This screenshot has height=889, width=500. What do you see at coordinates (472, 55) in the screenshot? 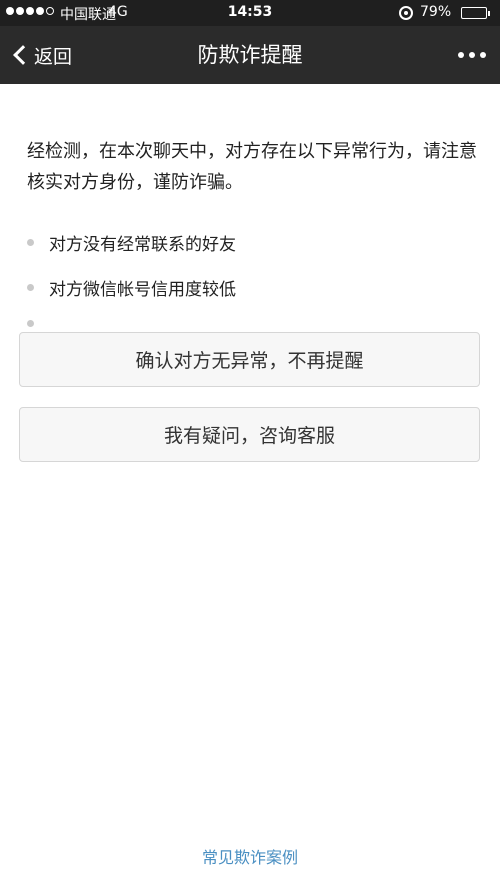
I see `more-options-icon` at bounding box center [472, 55].